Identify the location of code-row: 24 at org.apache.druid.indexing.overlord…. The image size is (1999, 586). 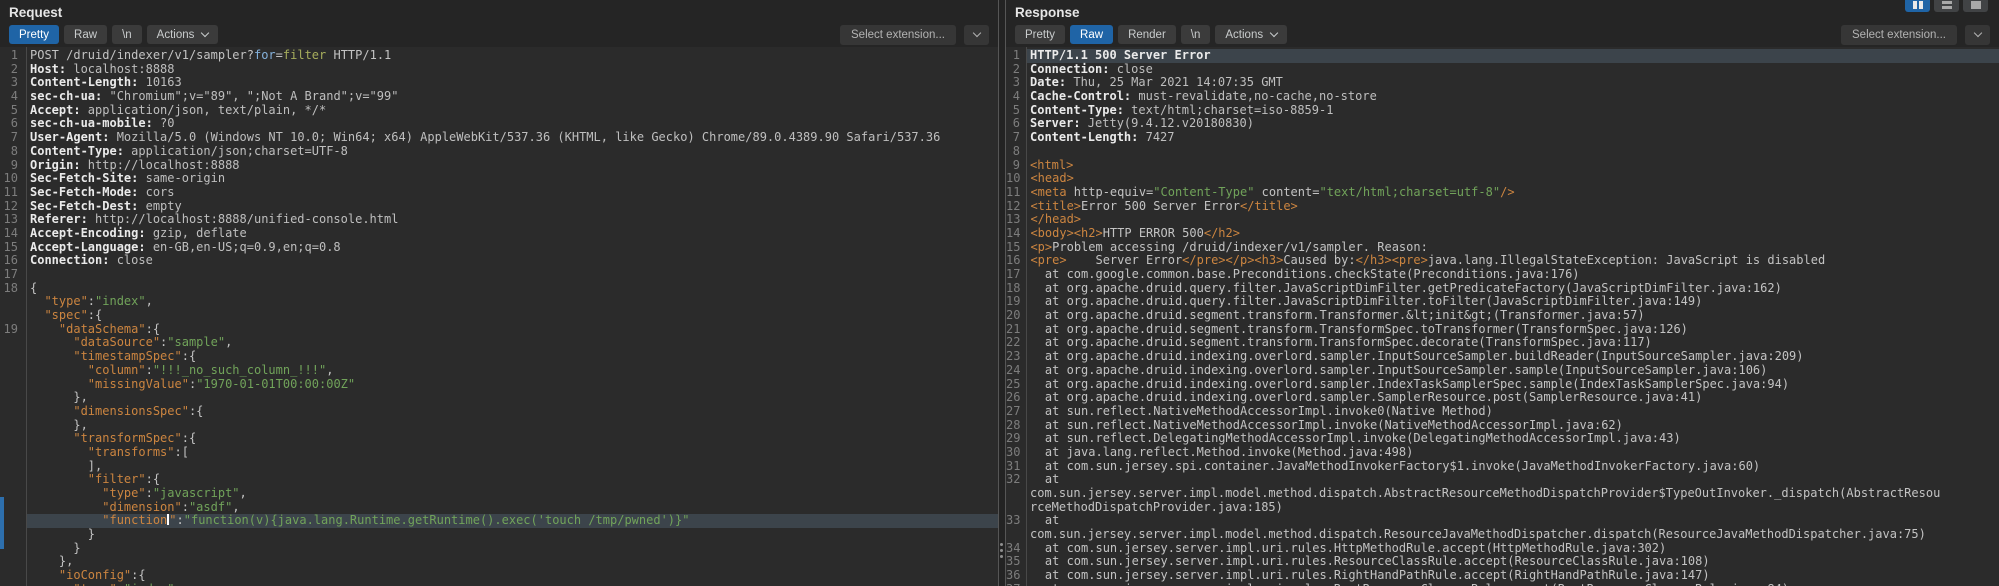
(1502, 370).